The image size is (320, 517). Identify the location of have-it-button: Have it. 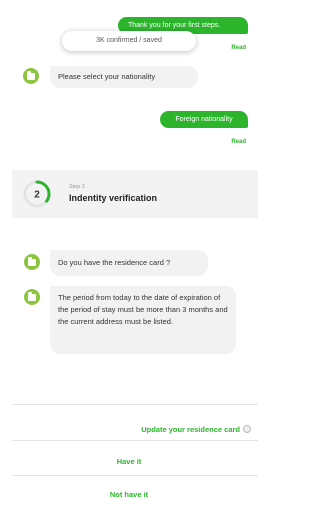
(129, 461).